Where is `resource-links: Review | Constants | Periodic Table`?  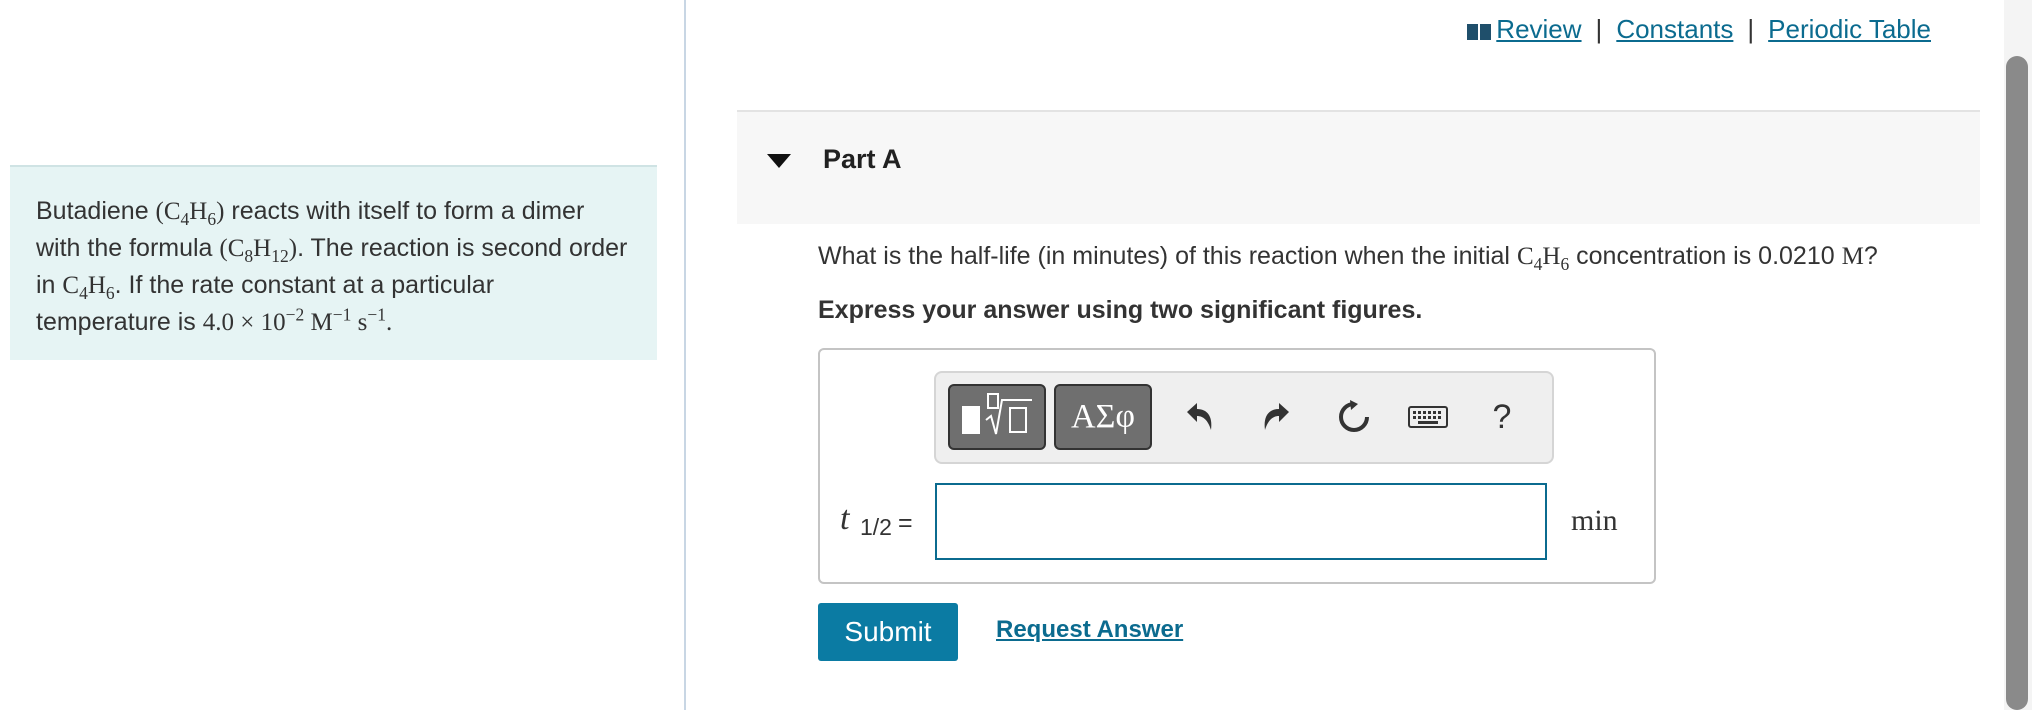 resource-links: Review | Constants | Periodic Table is located at coordinates (1698, 29).